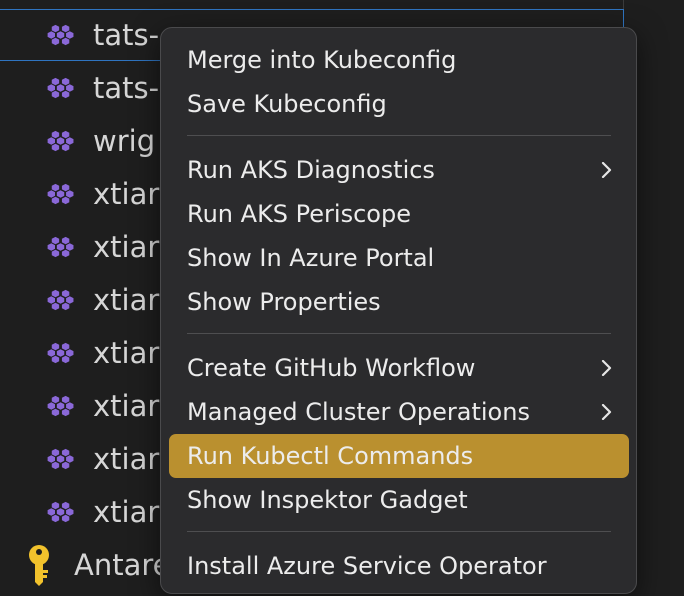 This screenshot has width=684, height=596. What do you see at coordinates (311, 258) in the screenshot?
I see `menu-item-label: Show In Azure Portal` at bounding box center [311, 258].